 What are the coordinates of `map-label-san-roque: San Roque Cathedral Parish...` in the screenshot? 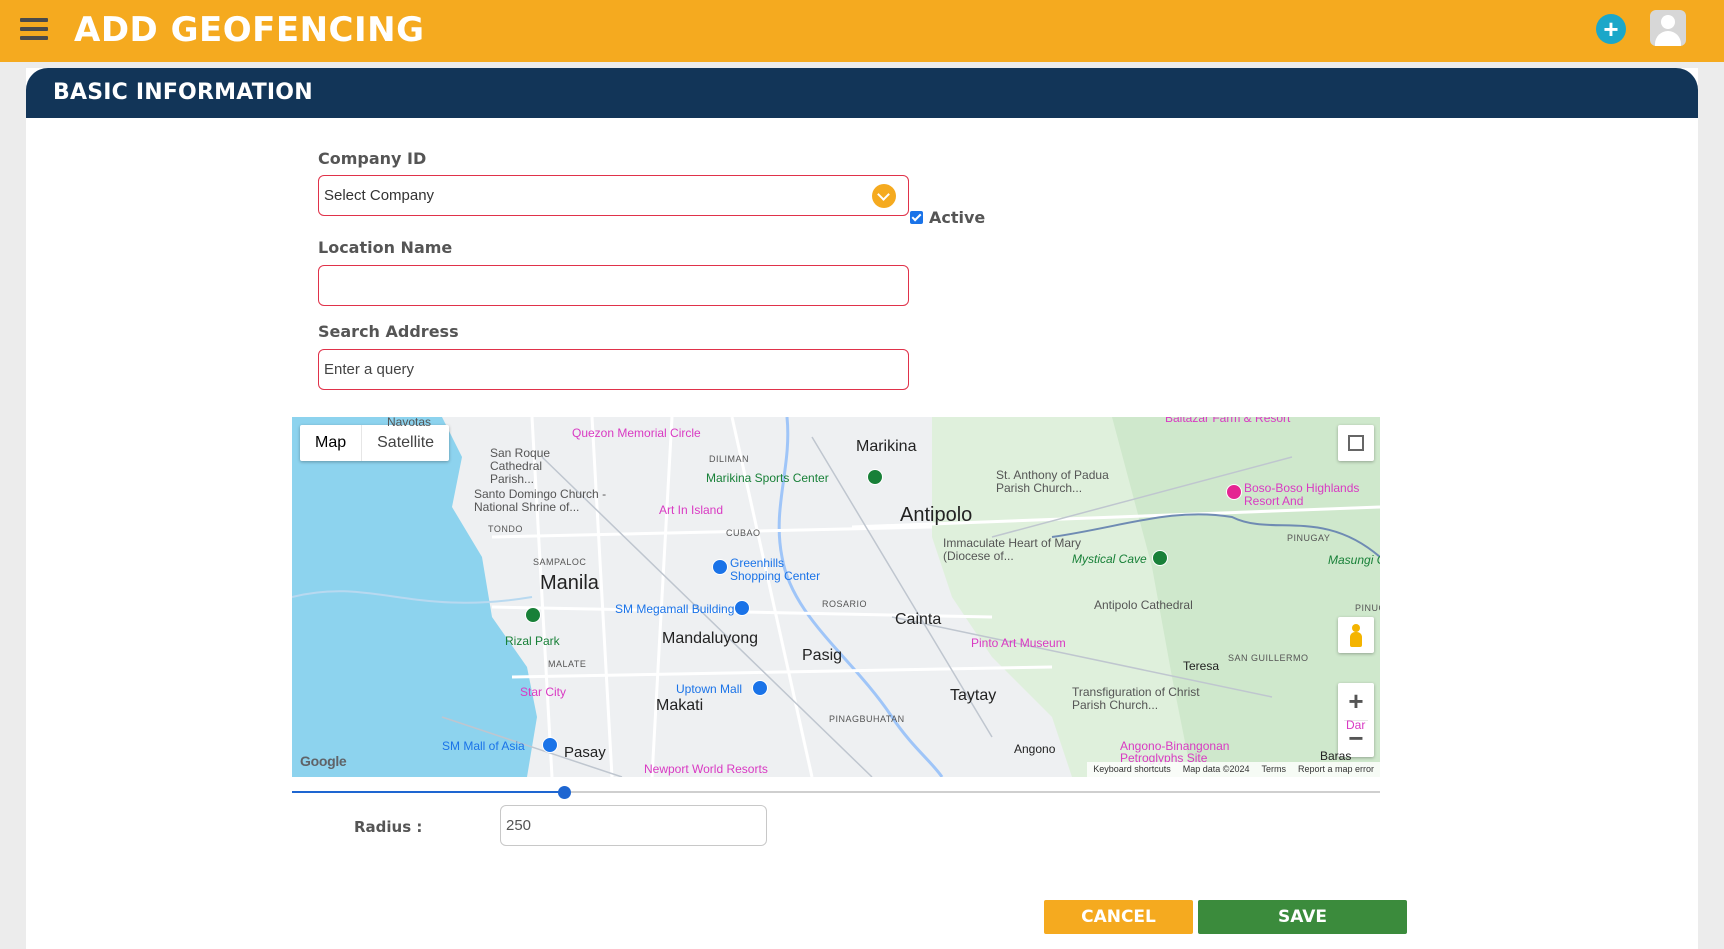 It's located at (520, 466).